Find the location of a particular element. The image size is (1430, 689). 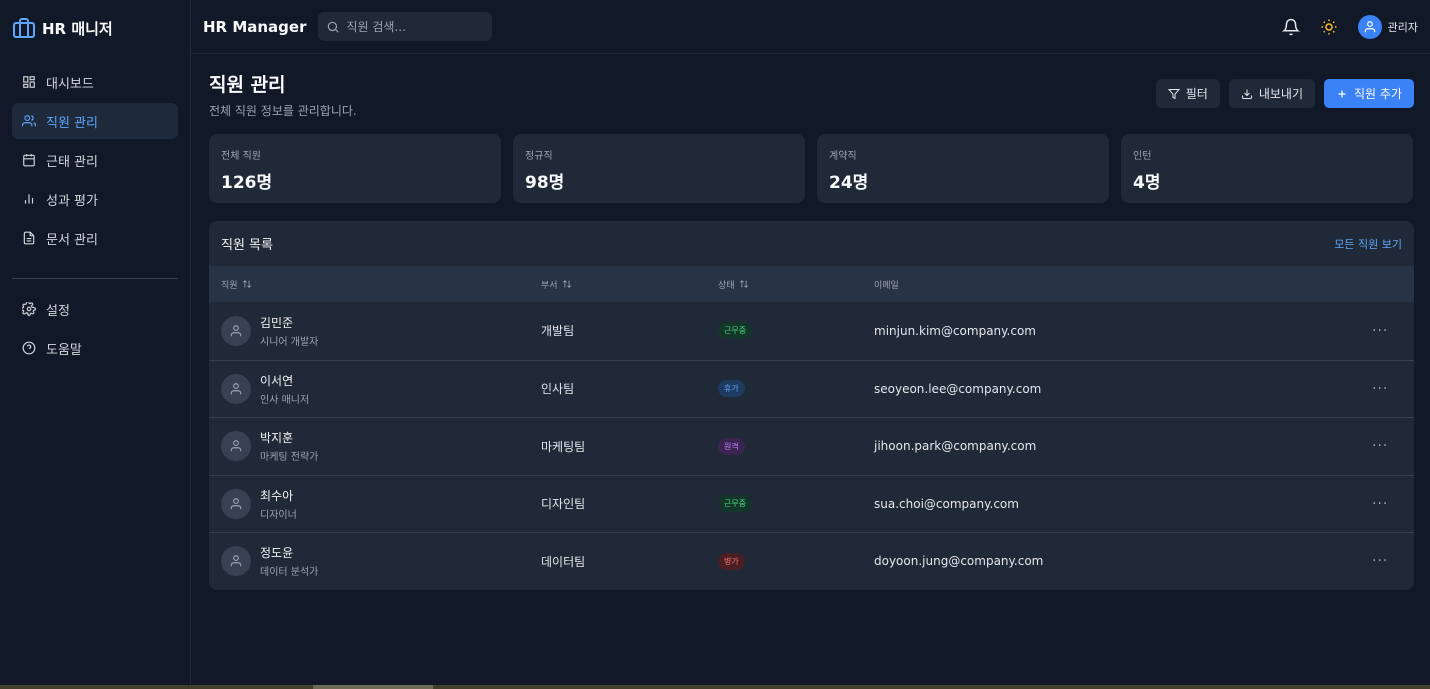

cell-employee: 박지훈 마케팅 전략가 is located at coordinates (375, 446).